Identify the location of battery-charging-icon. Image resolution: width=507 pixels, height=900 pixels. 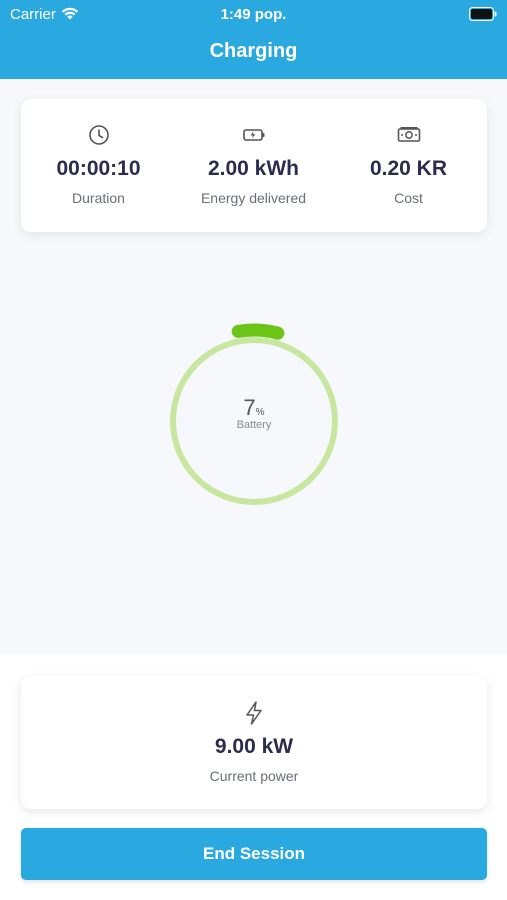
(254, 135).